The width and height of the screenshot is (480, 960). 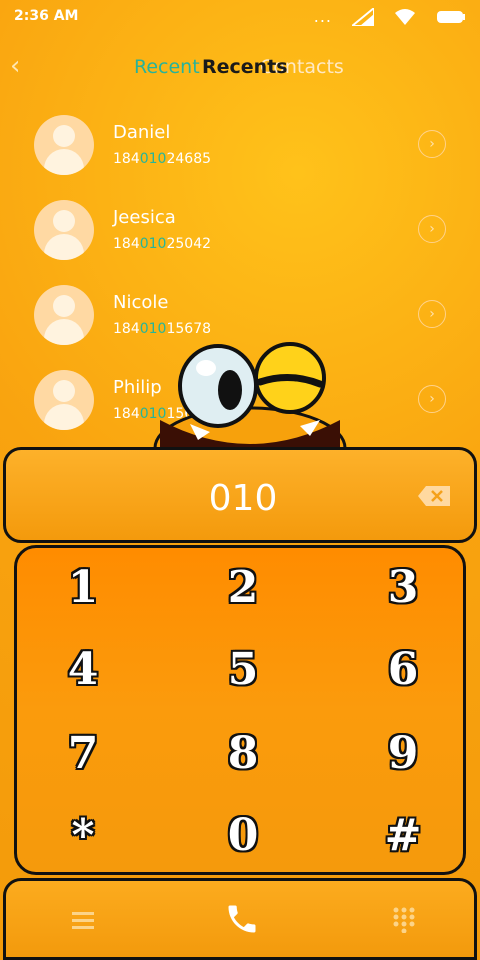 What do you see at coordinates (434, 496) in the screenshot?
I see `backspace-icon` at bounding box center [434, 496].